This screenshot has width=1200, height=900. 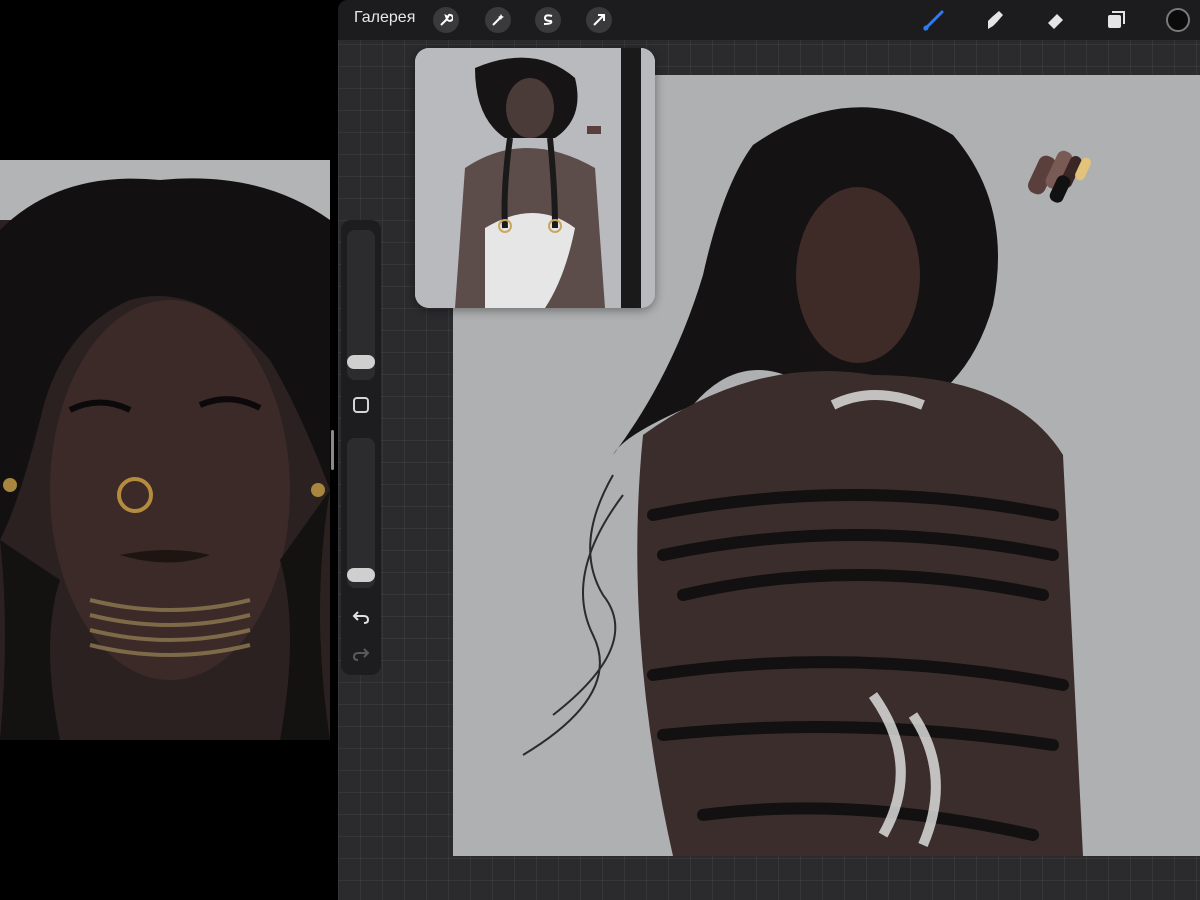 I want to click on redo-icon, so click(x=361, y=654).